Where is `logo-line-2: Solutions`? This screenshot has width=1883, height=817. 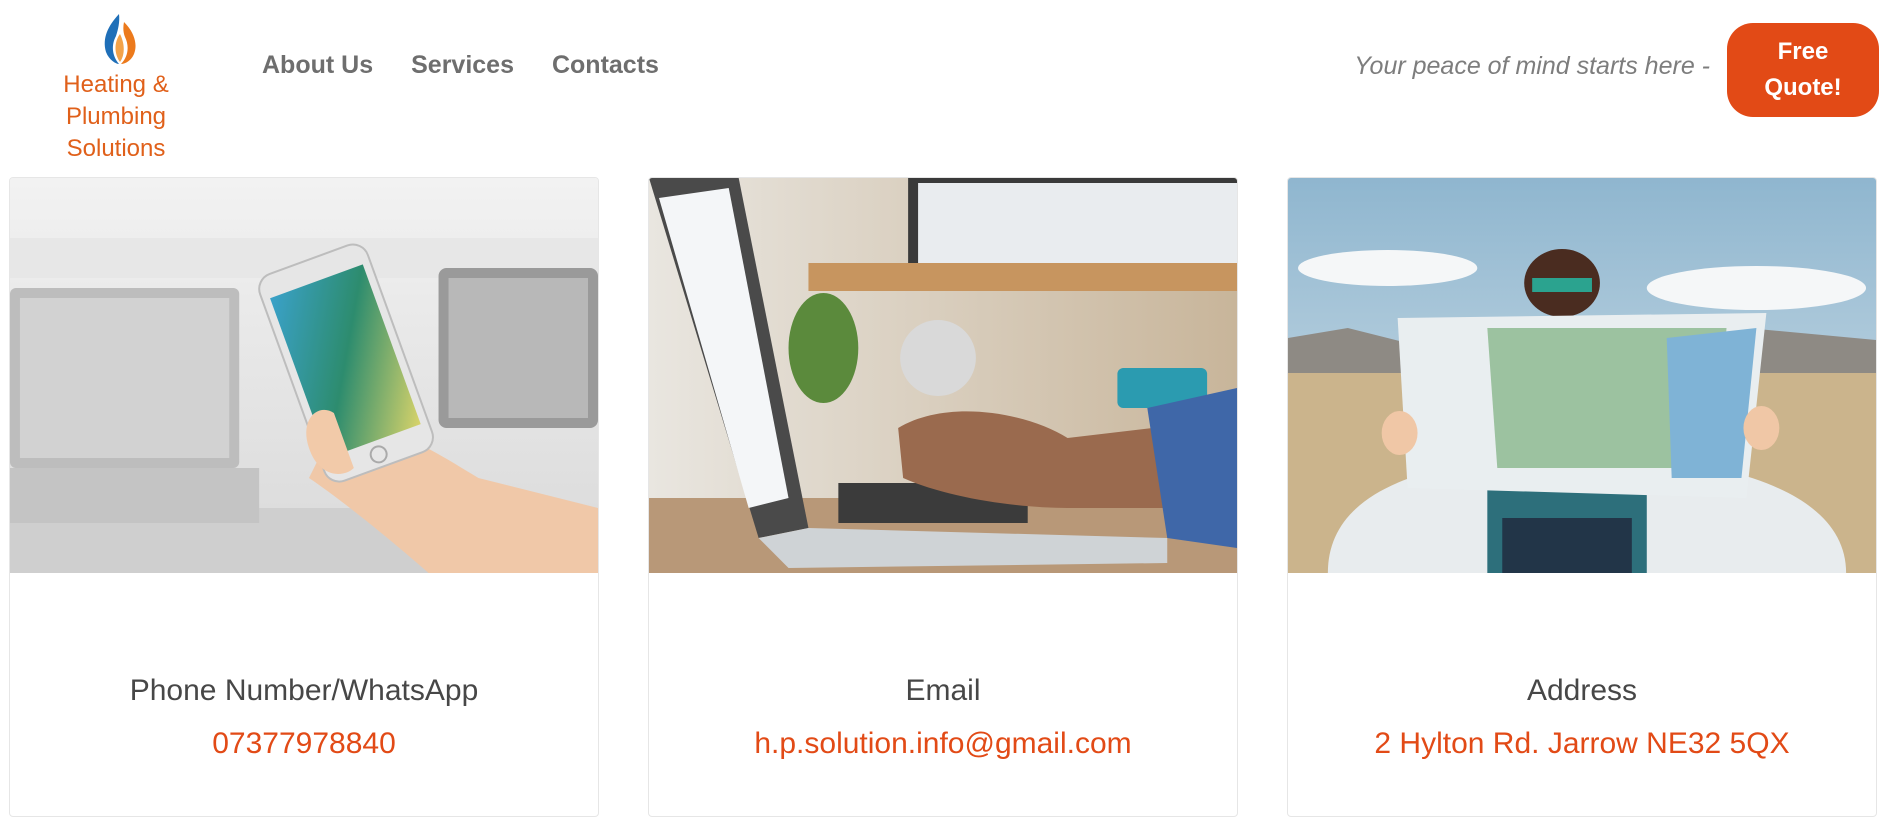 logo-line-2: Solutions is located at coordinates (116, 148).